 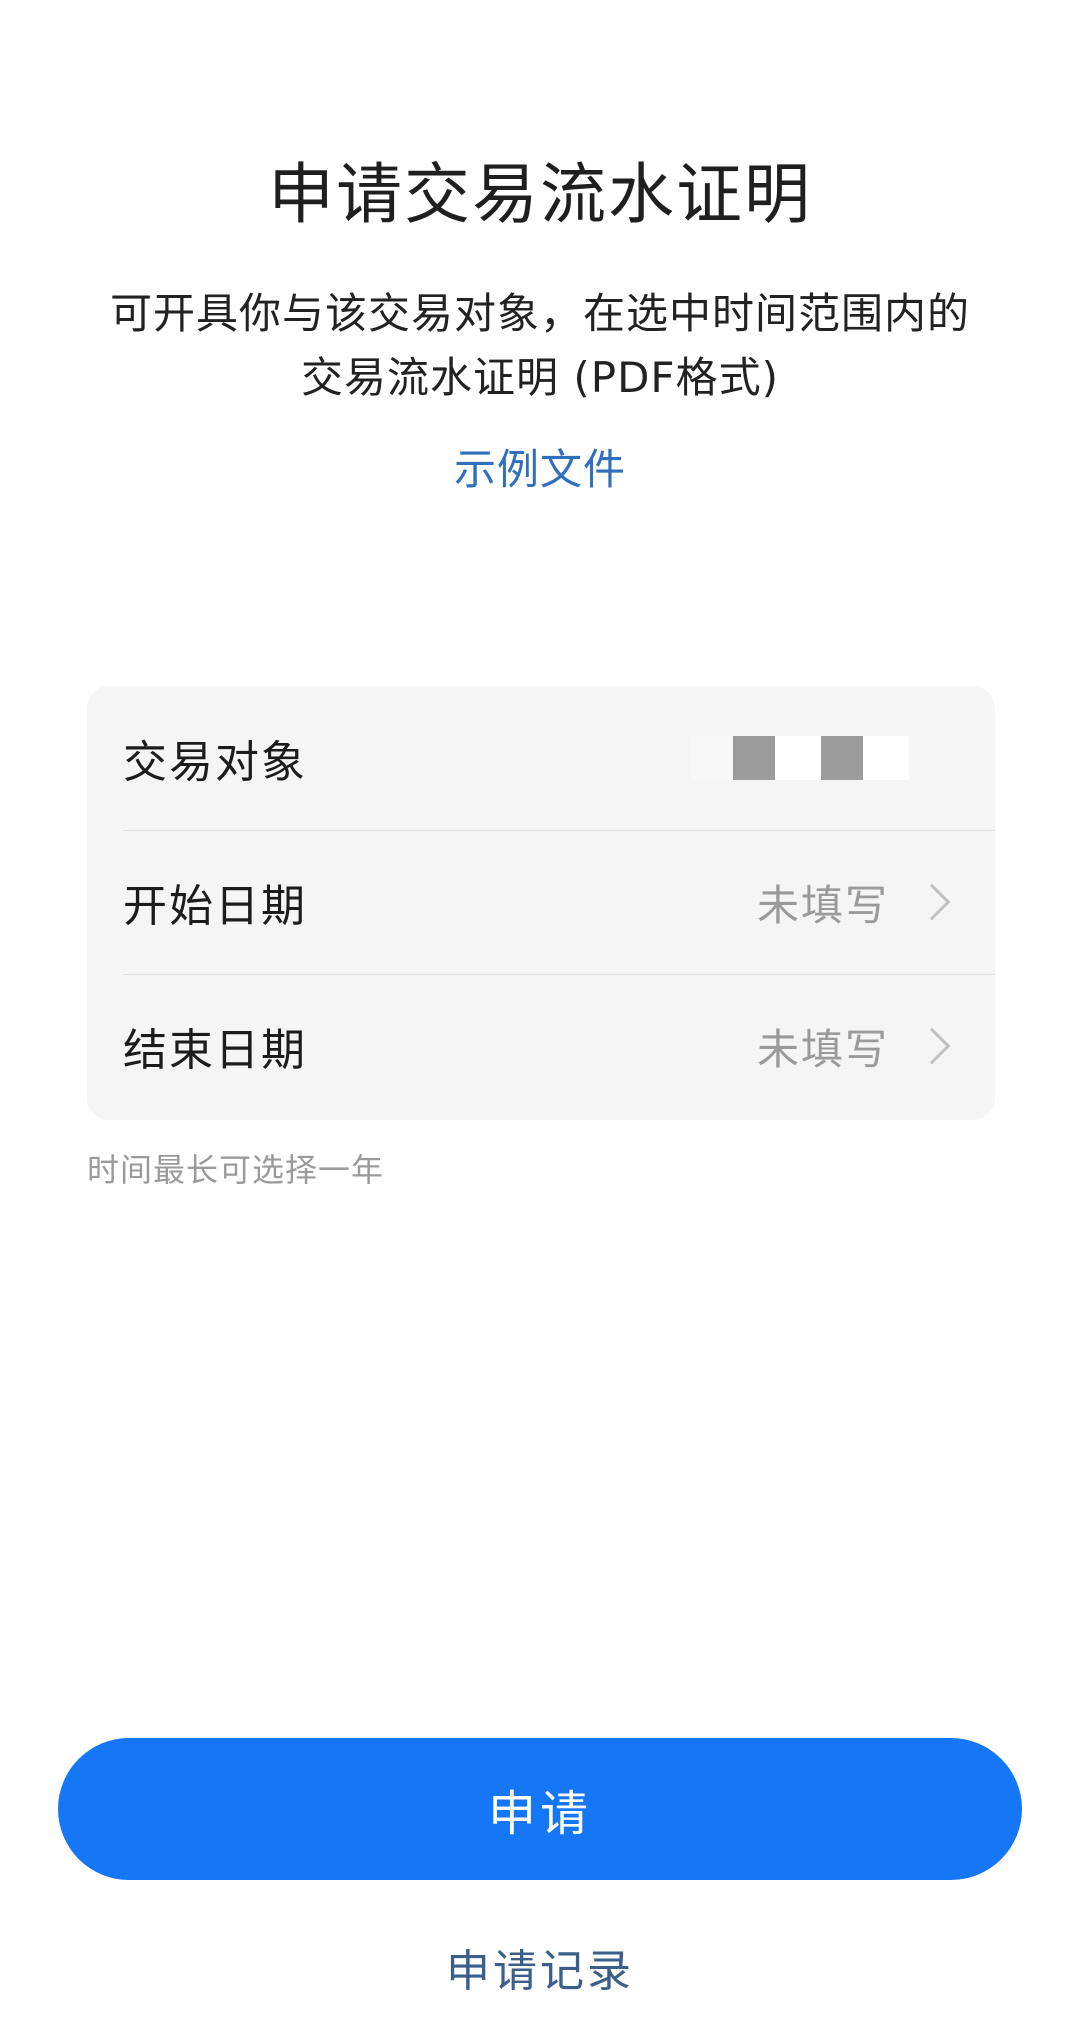 I want to click on start-date-row: 开始日期 未填写, so click(x=541, y=902).